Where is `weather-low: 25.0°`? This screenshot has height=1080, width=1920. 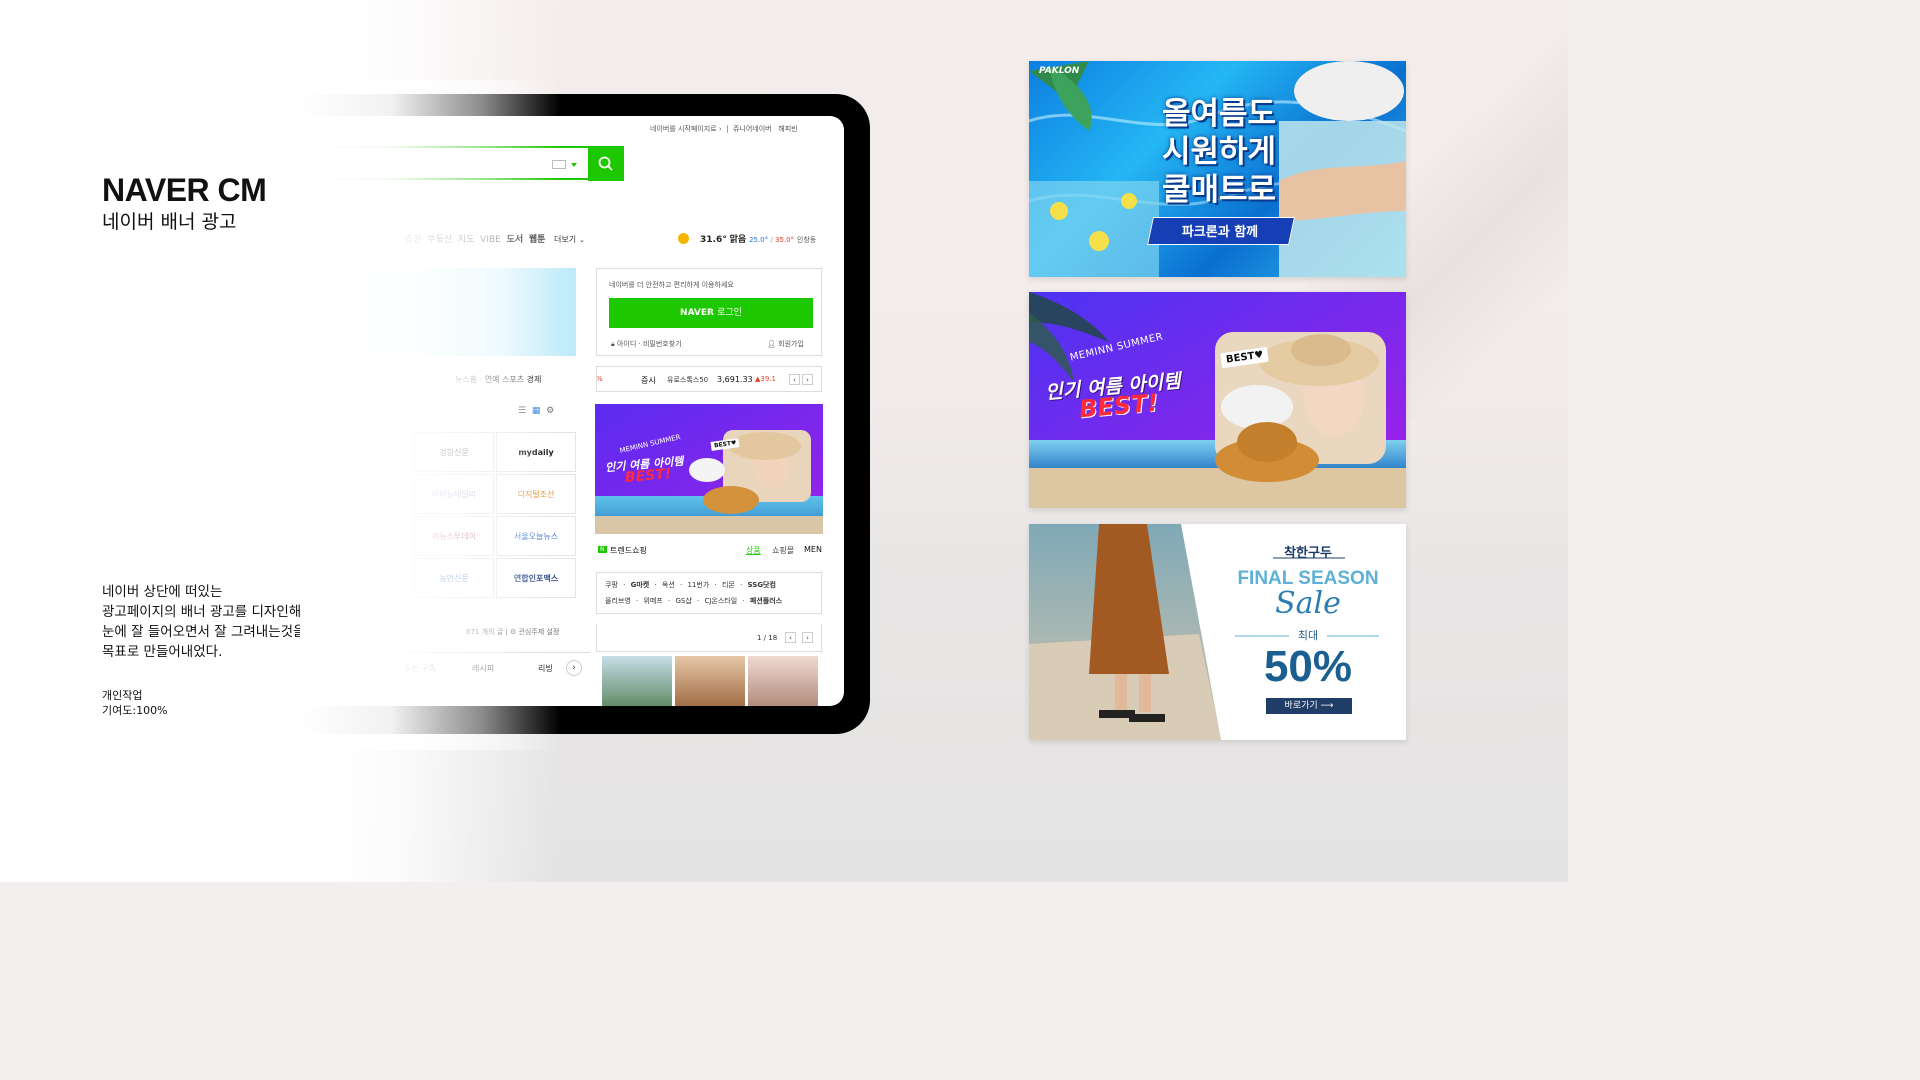 weather-low: 25.0° is located at coordinates (759, 240).